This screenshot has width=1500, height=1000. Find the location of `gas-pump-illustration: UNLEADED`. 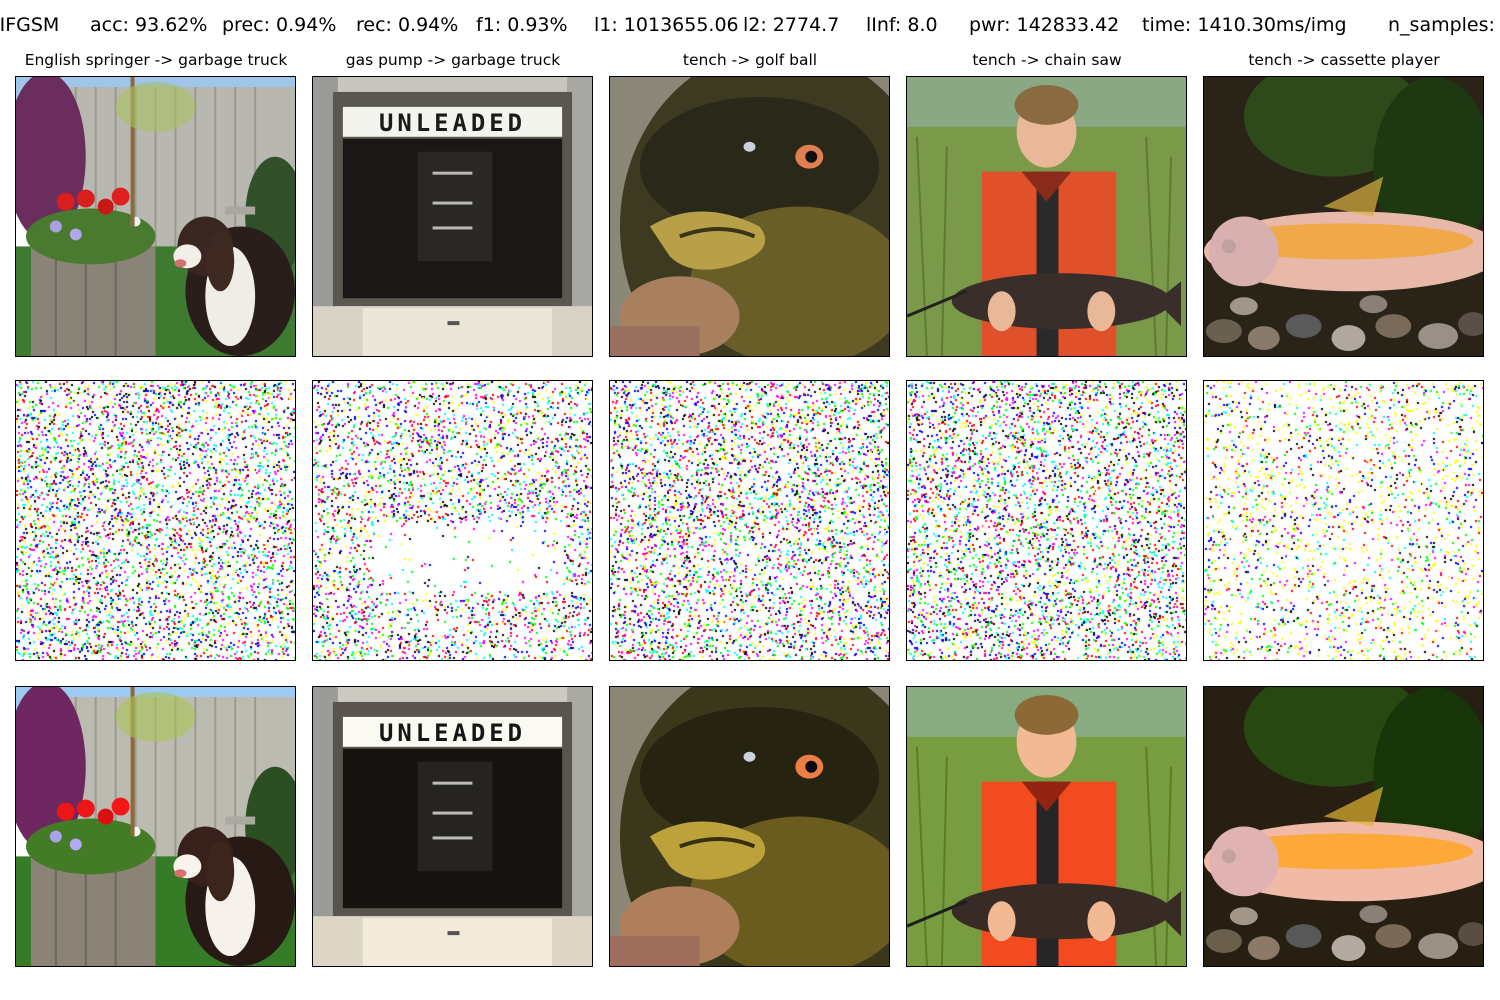

gas-pump-illustration: UNLEADED is located at coordinates (452, 216).